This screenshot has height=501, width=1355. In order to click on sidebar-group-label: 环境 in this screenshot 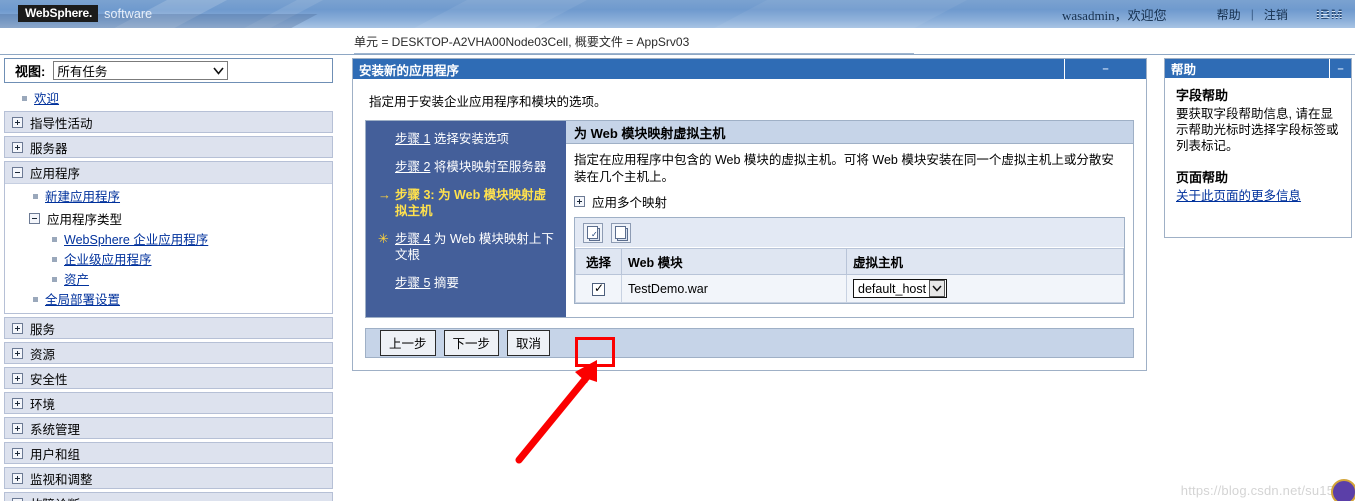, I will do `click(43, 404)`.